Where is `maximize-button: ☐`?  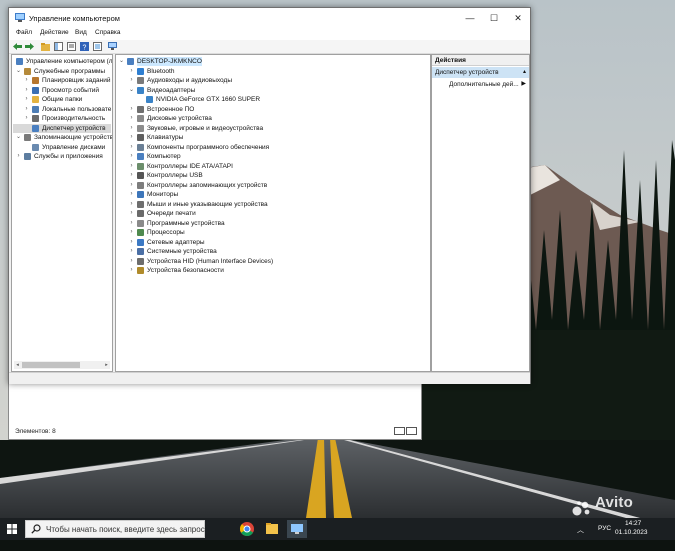
maximize-button: ☐ is located at coordinates (494, 18).